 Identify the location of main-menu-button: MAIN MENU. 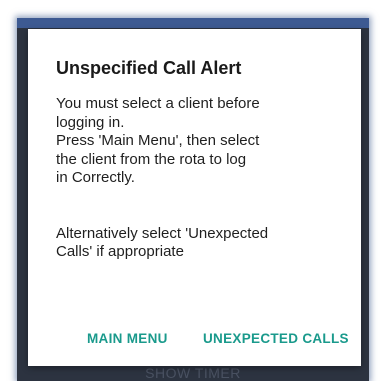
(127, 338).